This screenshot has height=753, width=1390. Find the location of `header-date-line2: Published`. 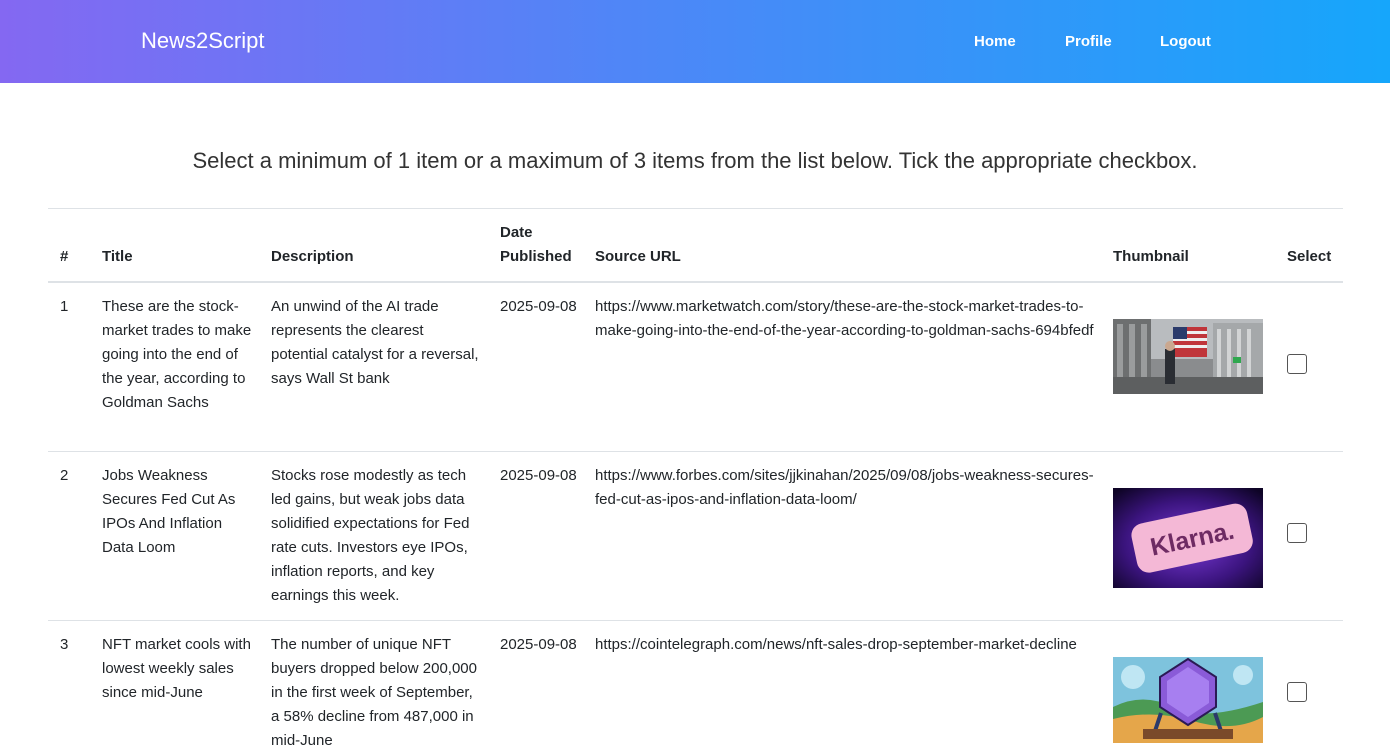

header-date-line2: Published is located at coordinates (536, 256).